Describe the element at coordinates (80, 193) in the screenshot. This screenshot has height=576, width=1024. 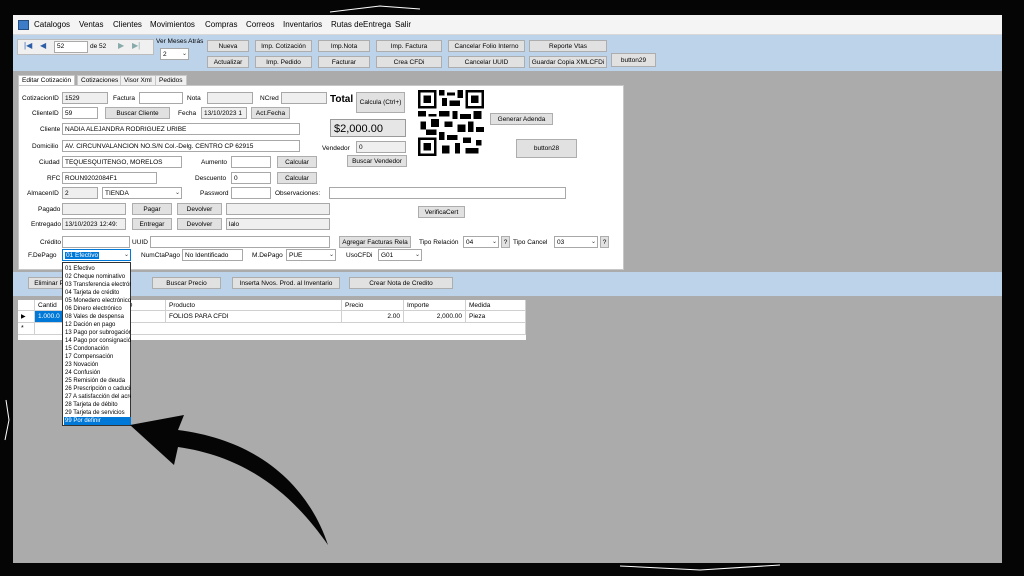
I see `almacenid-field: 2` at that location.